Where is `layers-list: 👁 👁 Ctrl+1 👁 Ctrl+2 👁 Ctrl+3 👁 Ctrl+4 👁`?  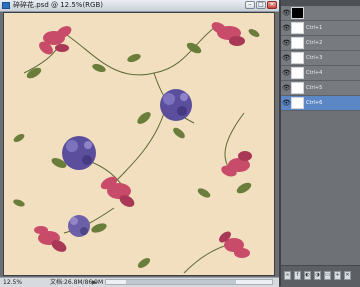
layers-list: 👁 👁 Ctrl+1 👁 Ctrl+2 👁 Ctrl+3 👁 Ctrl+4 👁 is located at coordinates (320, 58).